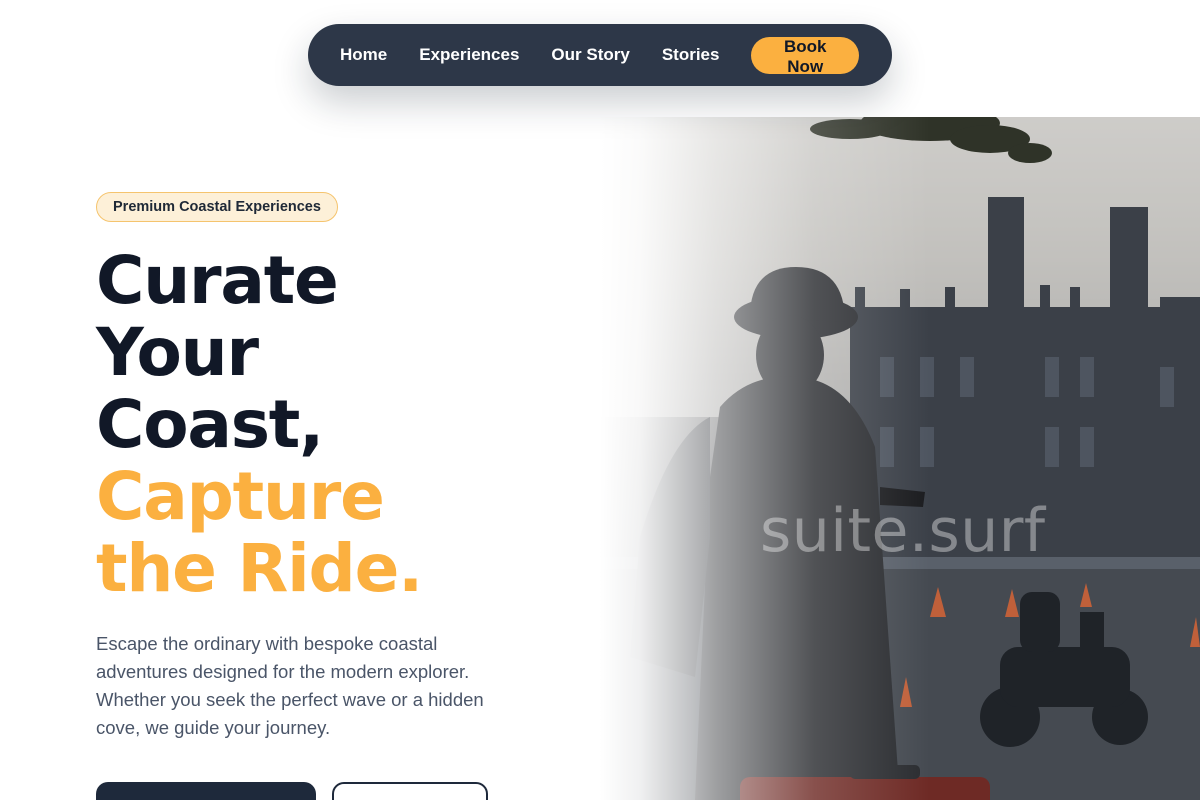  I want to click on primary-cta-button, so click(206, 791).